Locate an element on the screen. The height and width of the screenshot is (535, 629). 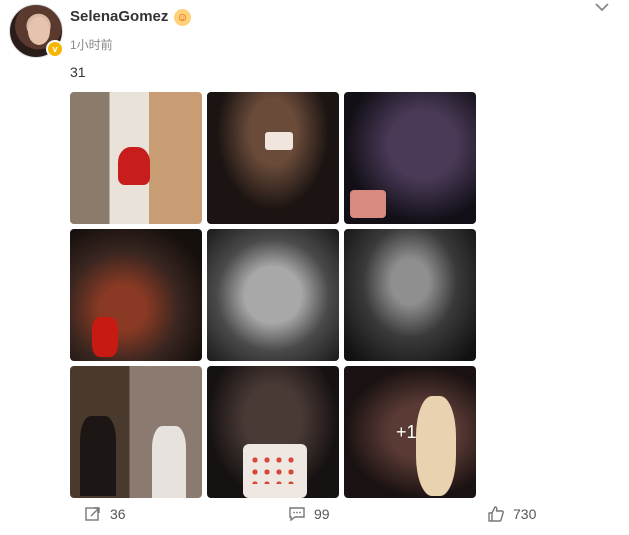
share-count: 36 is located at coordinates (118, 514).